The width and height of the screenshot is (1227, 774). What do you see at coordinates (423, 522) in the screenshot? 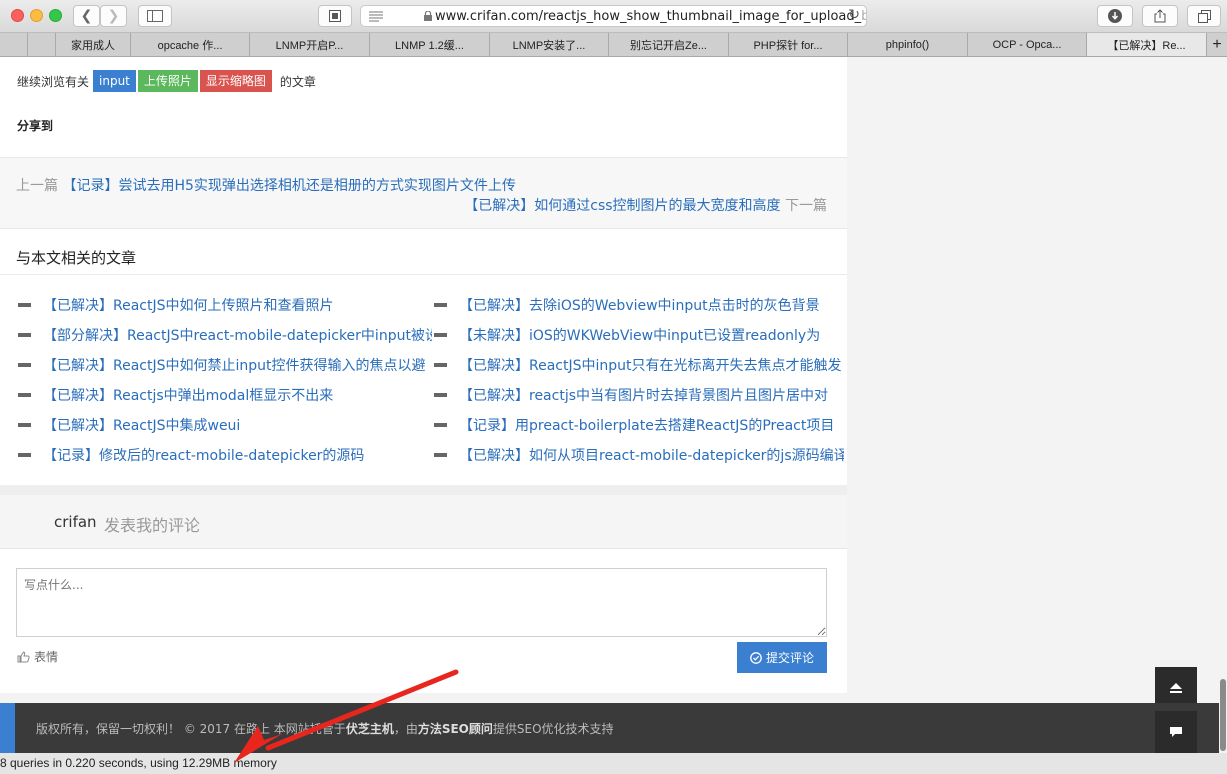
I see `comment-header: crifan 发表我的评论` at bounding box center [423, 522].